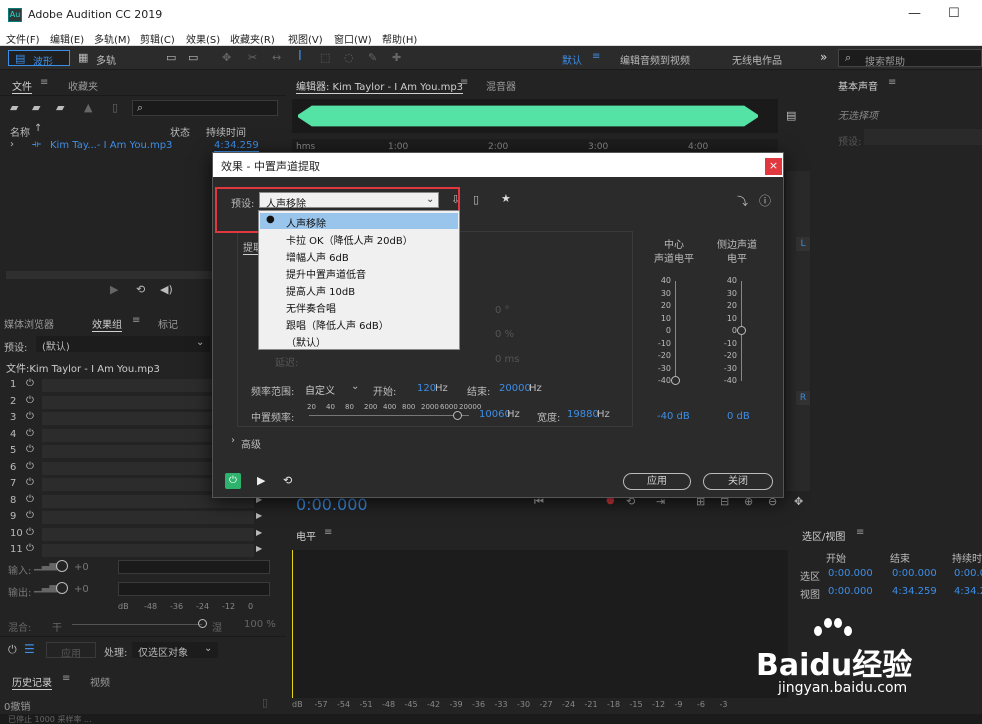 The image size is (982, 724). Describe the element at coordinates (655, 59) in the screenshot. I see `workspace-edit-to-video: 编辑音频到视频` at that location.